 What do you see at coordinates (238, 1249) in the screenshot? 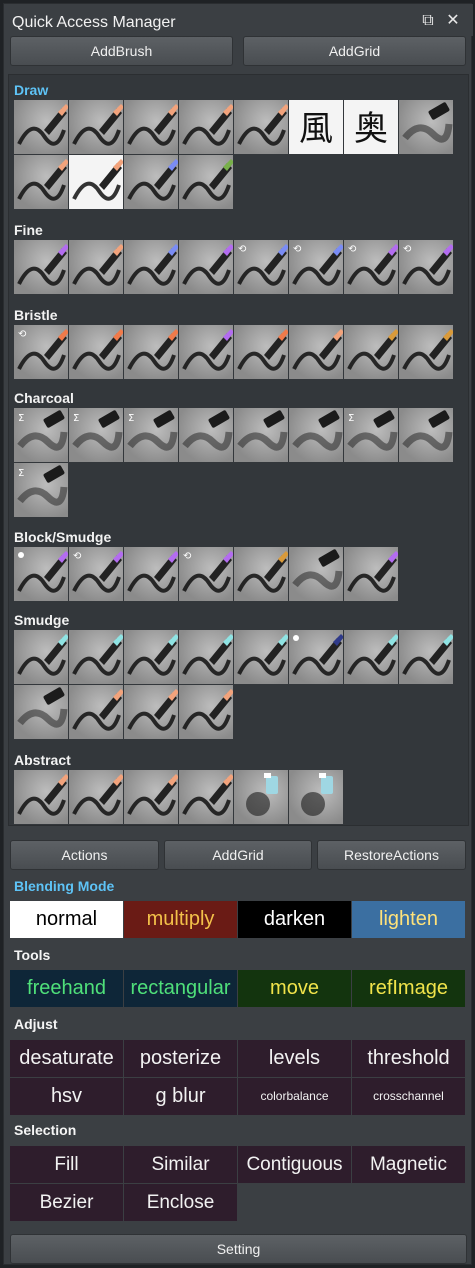
I see `setting-button: Setting` at bounding box center [238, 1249].